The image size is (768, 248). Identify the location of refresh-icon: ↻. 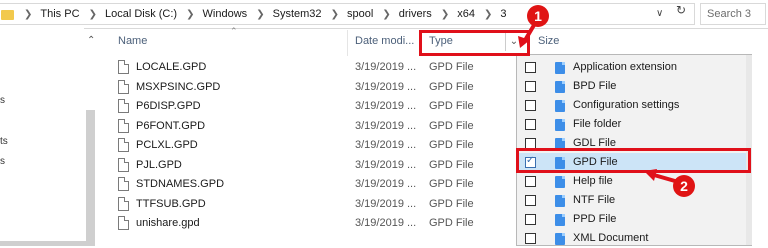
(681, 10).